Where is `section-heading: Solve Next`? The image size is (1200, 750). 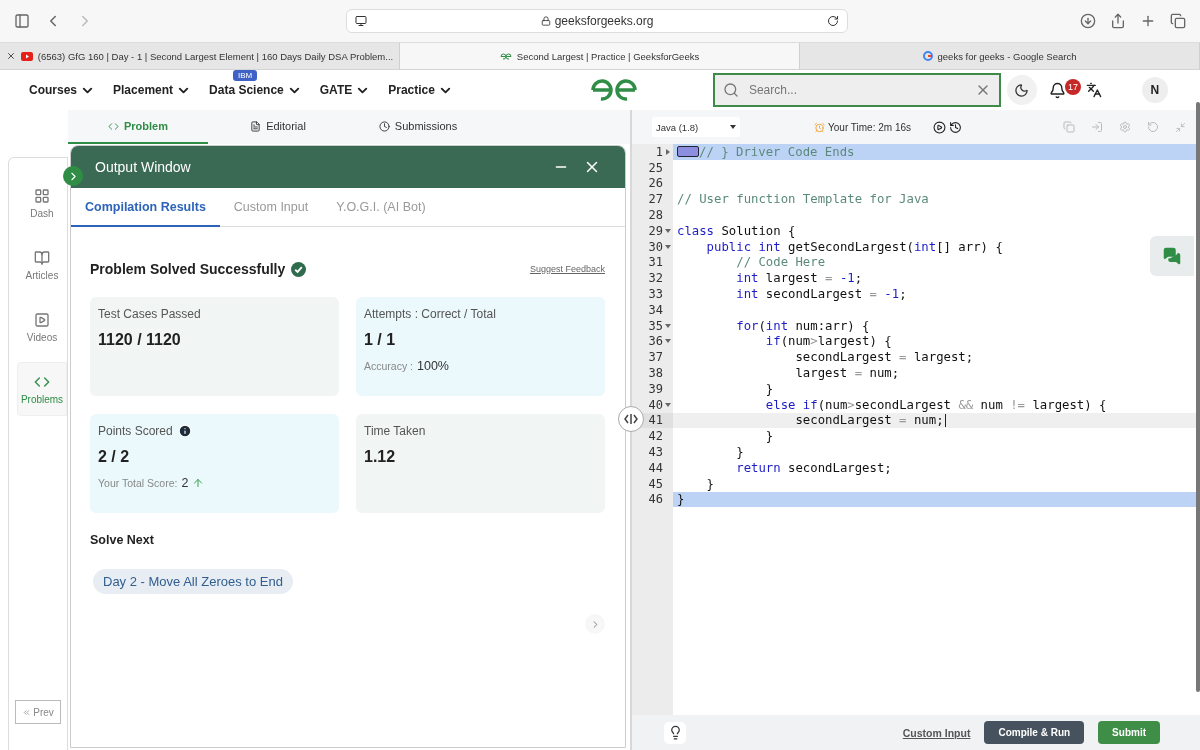
section-heading: Solve Next is located at coordinates (122, 540).